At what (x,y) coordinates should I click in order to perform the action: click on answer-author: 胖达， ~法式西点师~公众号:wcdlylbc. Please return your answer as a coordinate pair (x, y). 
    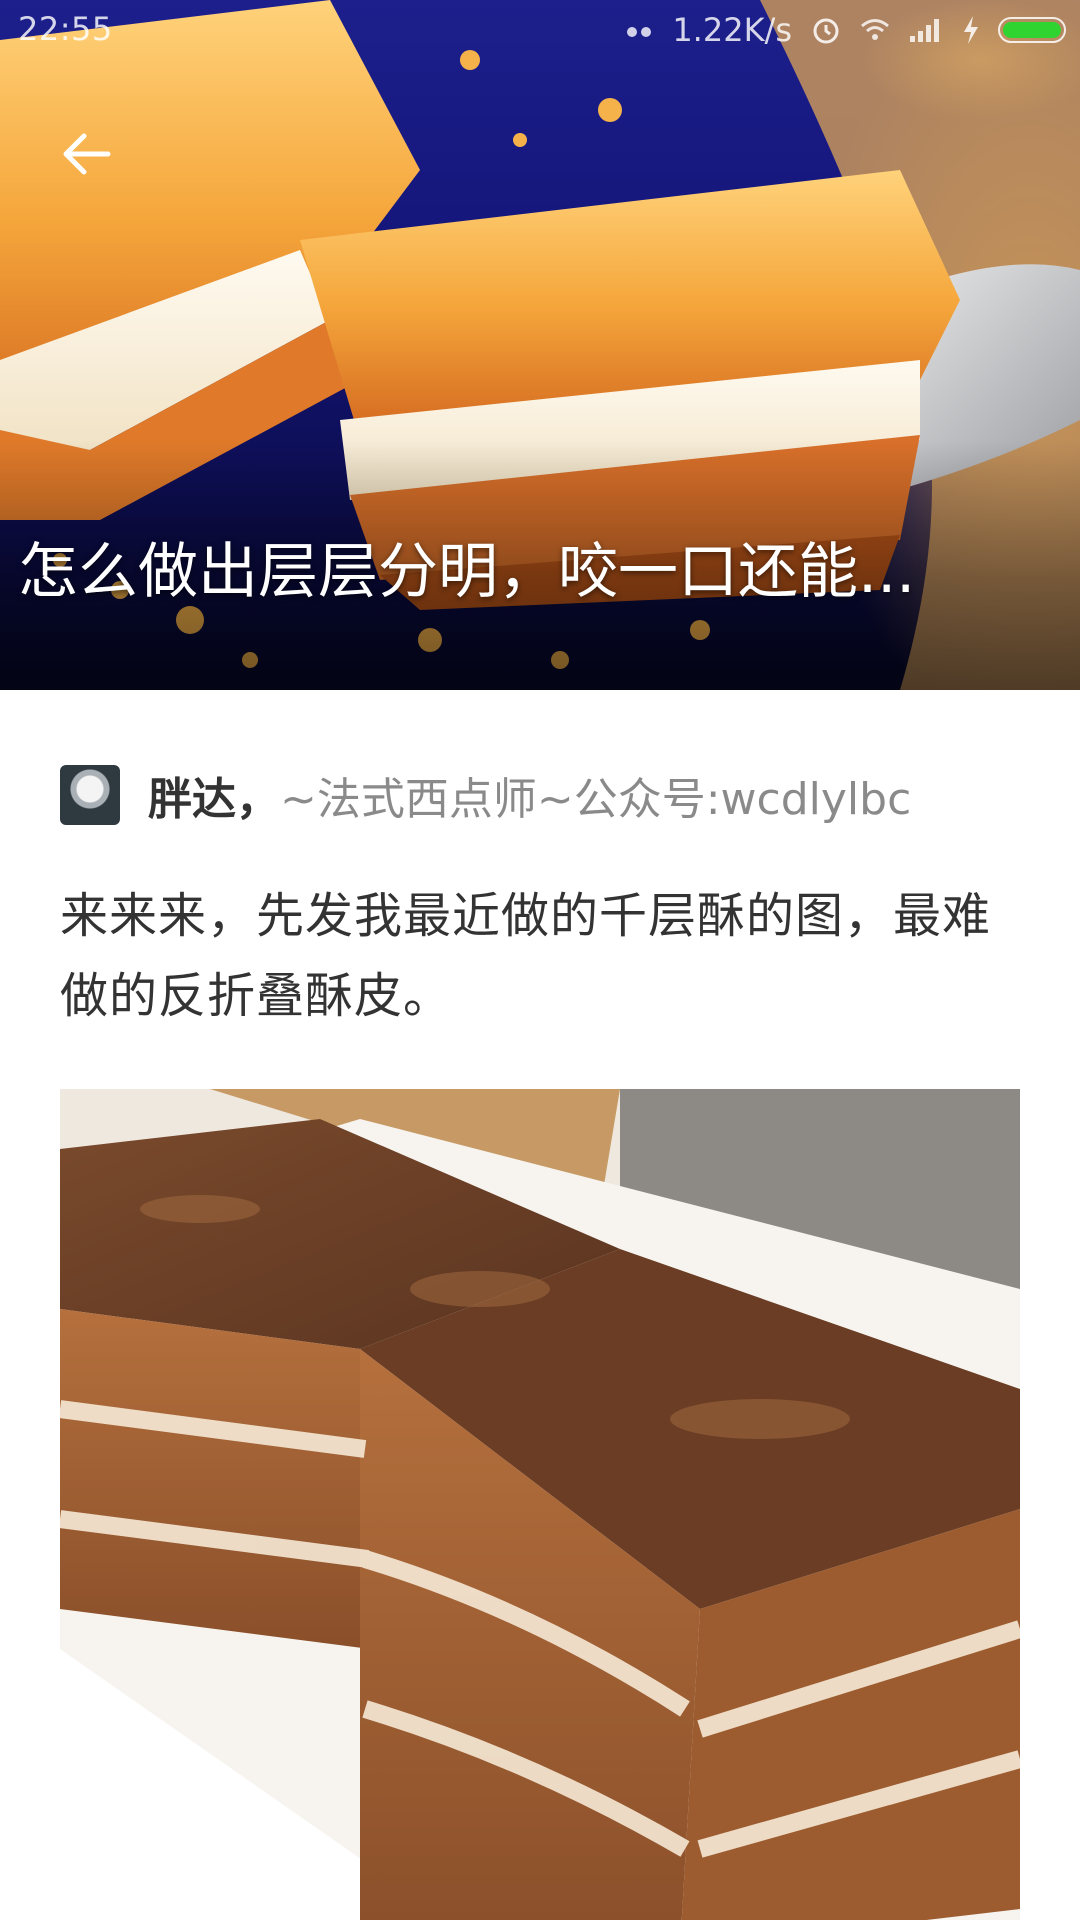
    Looking at the image, I should click on (550, 795).